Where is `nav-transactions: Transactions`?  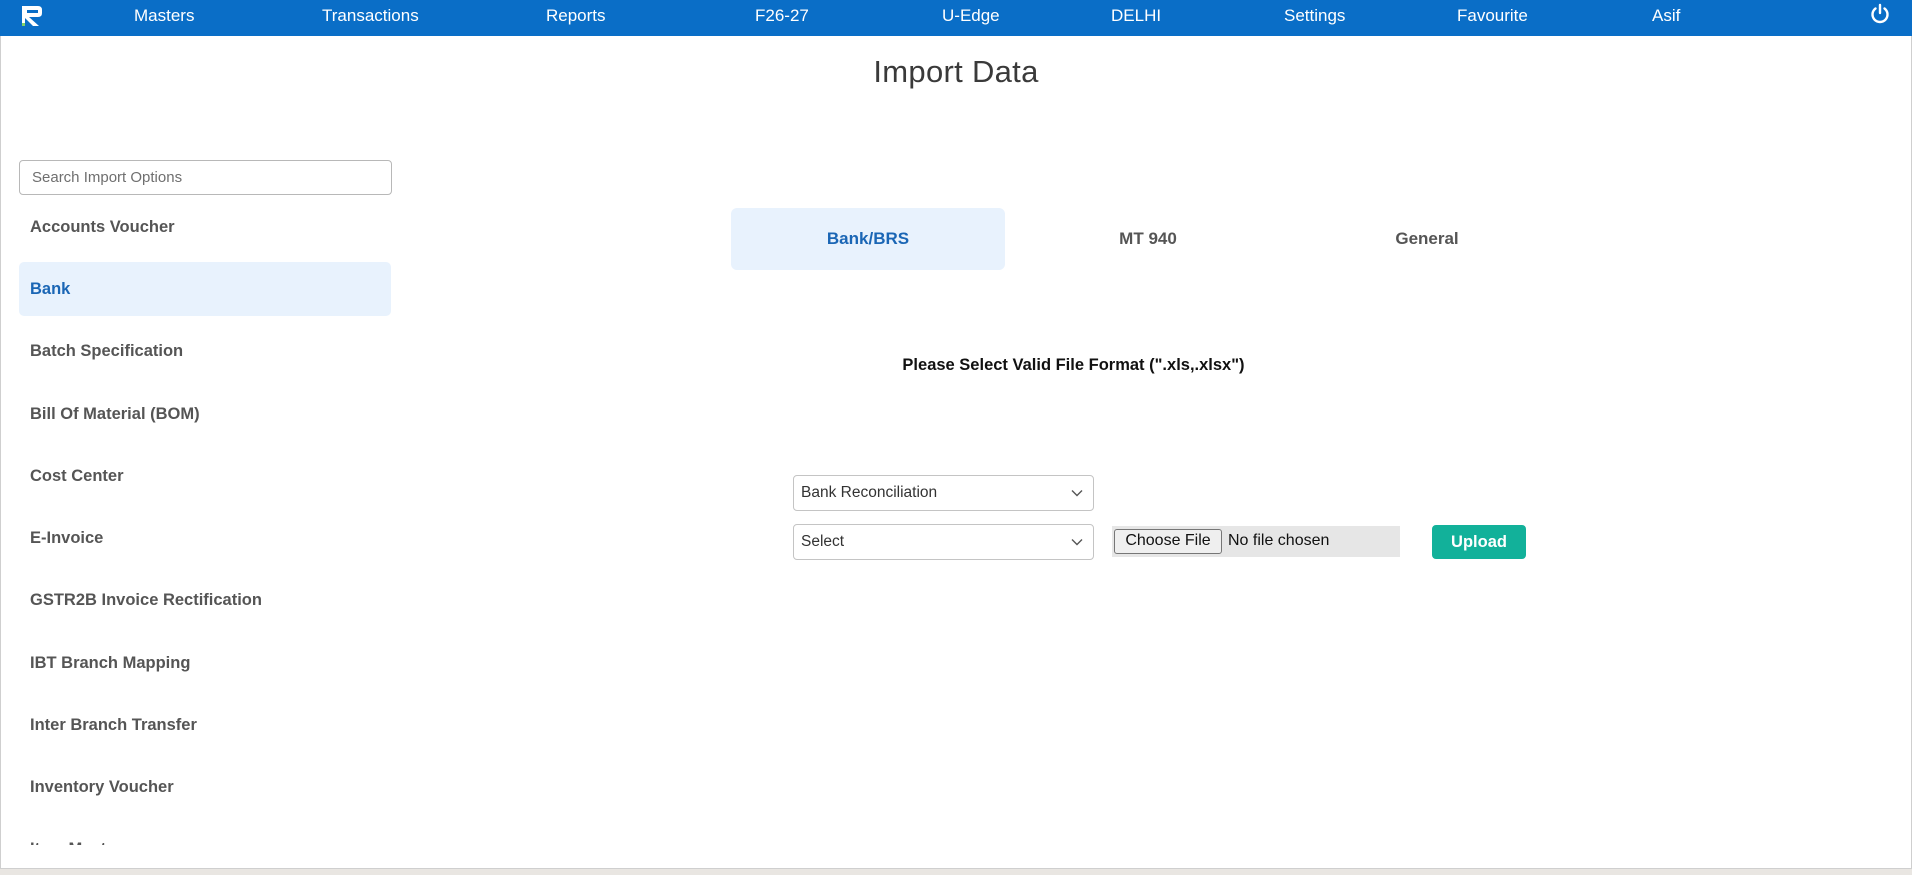 nav-transactions: Transactions is located at coordinates (370, 16).